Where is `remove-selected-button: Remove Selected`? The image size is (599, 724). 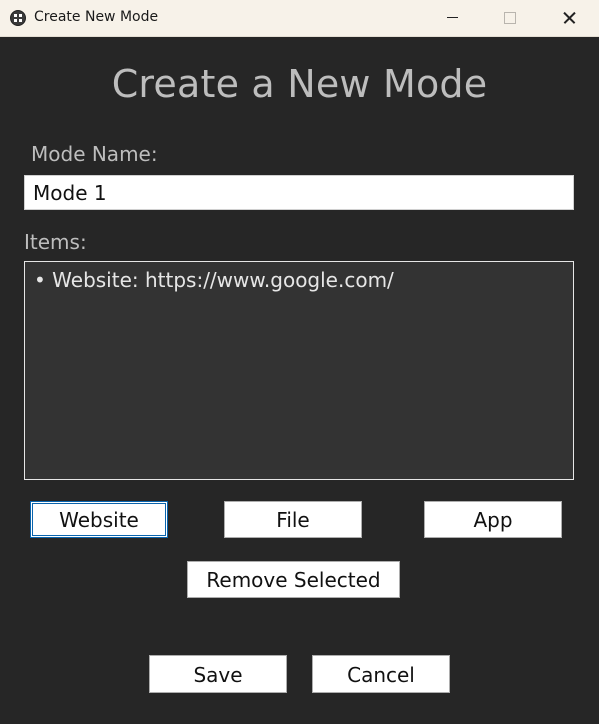
remove-selected-button: Remove Selected is located at coordinates (293, 579).